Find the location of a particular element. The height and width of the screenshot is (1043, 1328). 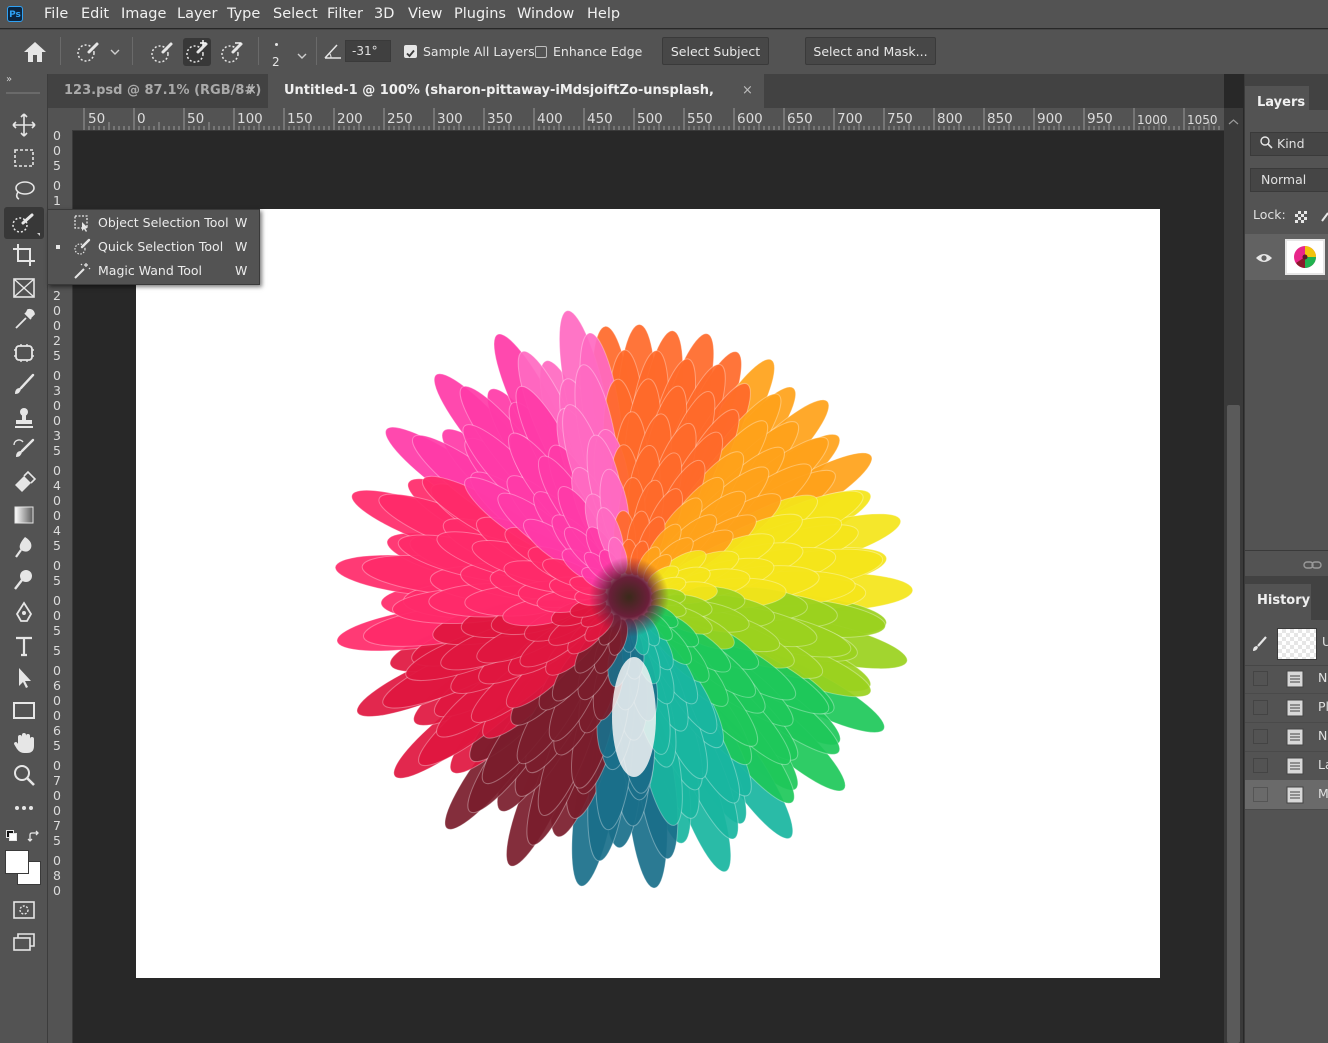

magic-wand-tool-item: Magic Wand Tool W is located at coordinates (153, 271).